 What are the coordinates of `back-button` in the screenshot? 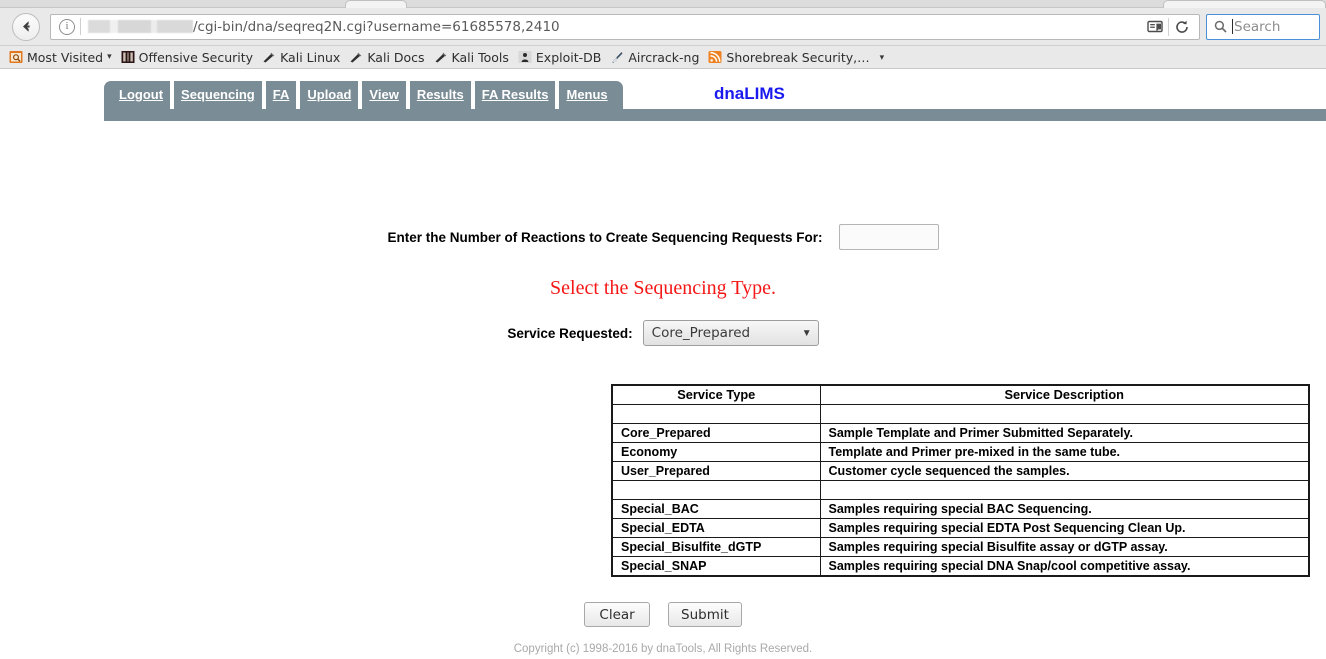 It's located at (26, 26).